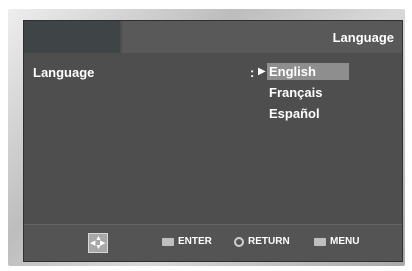 The image size is (412, 271). Describe the element at coordinates (320, 241) in the screenshot. I see `menu-icon` at that location.